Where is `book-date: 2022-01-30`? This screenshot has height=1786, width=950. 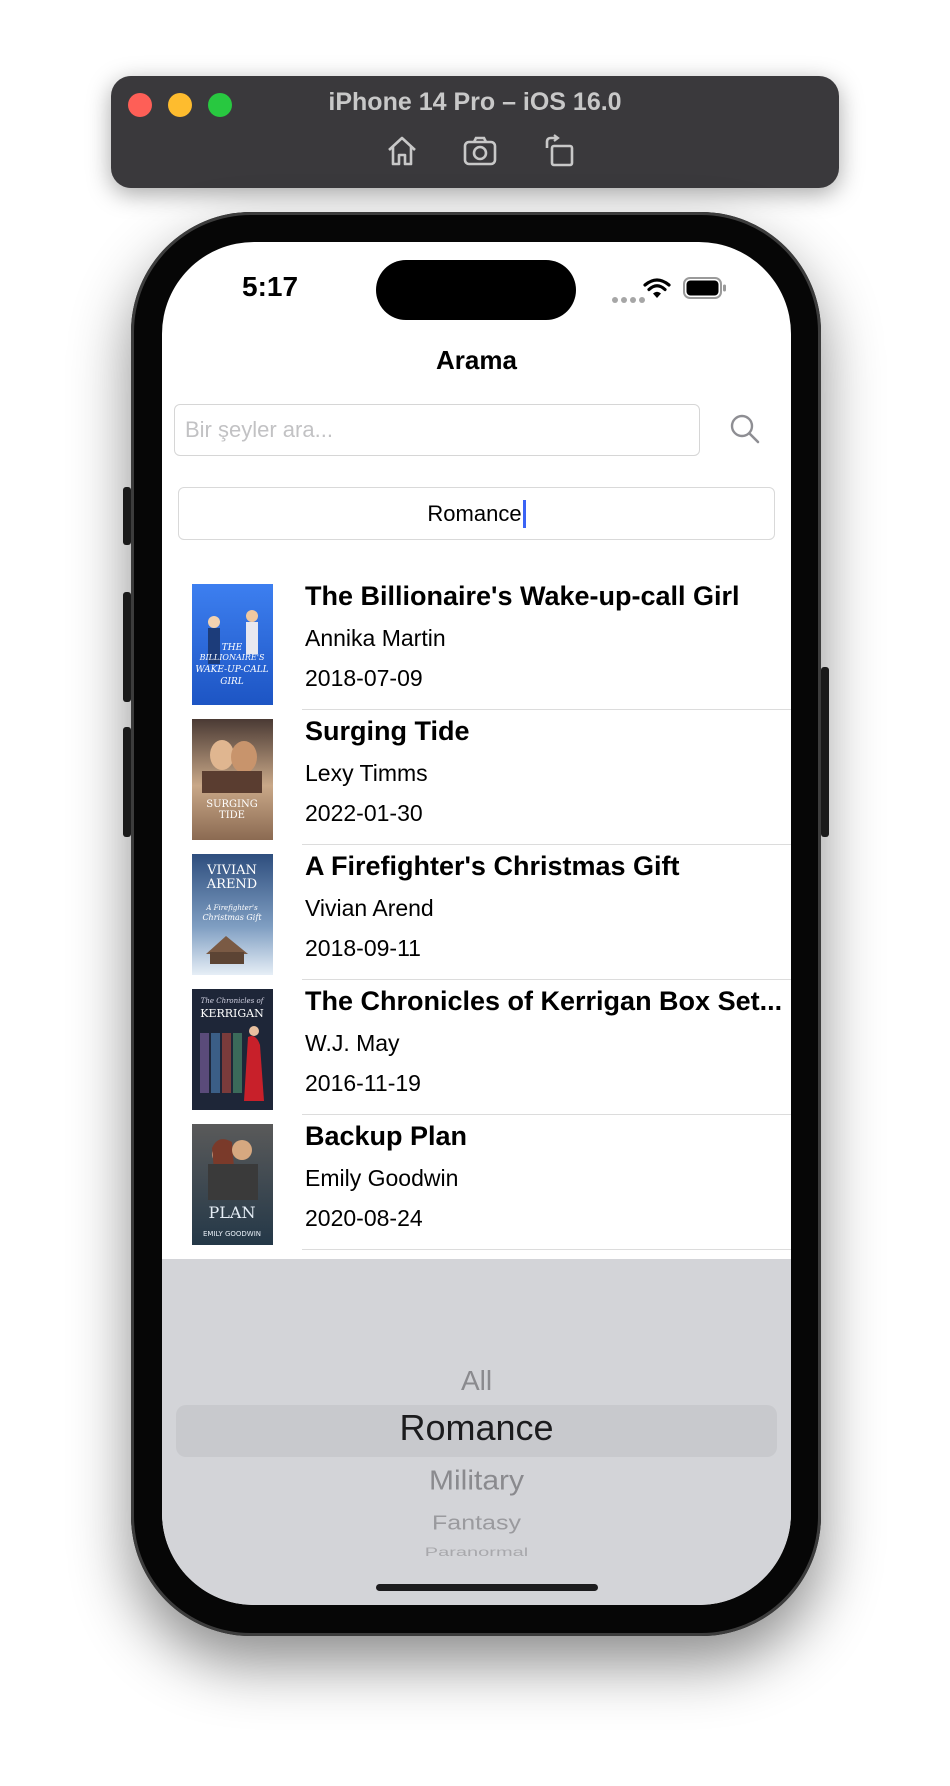 book-date: 2022-01-30 is located at coordinates (364, 813).